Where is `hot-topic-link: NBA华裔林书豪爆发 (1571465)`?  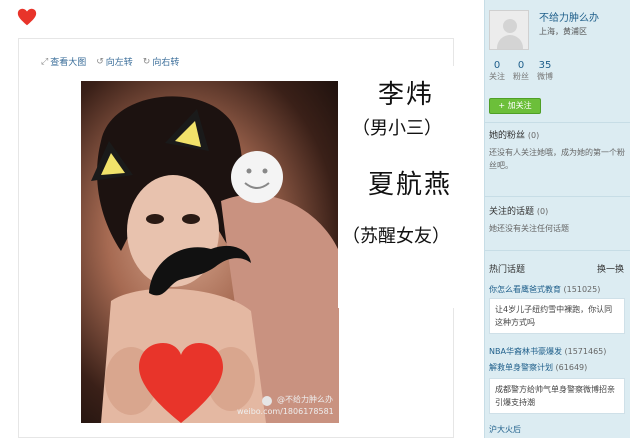
hot-topic-link: NBA华裔林书豪爆发 (1571465) is located at coordinates (547, 351).